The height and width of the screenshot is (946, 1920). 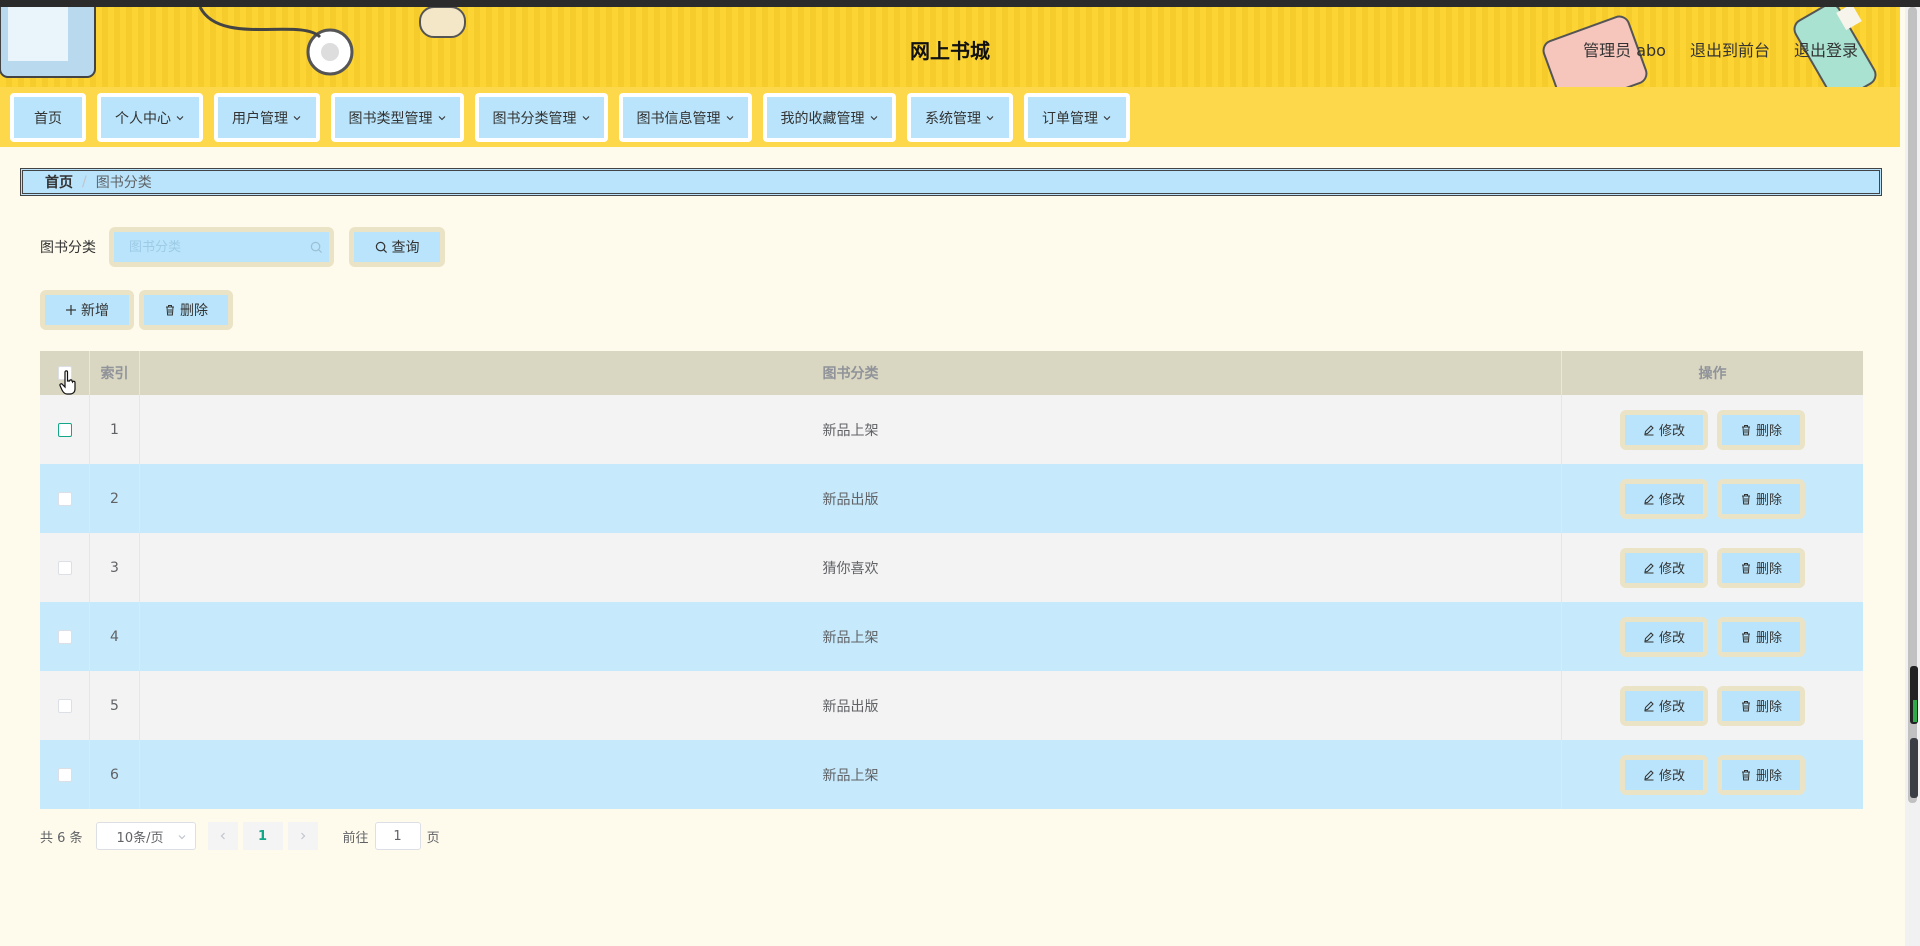 I want to click on row-checkbox-cell, so click(x=65, y=636).